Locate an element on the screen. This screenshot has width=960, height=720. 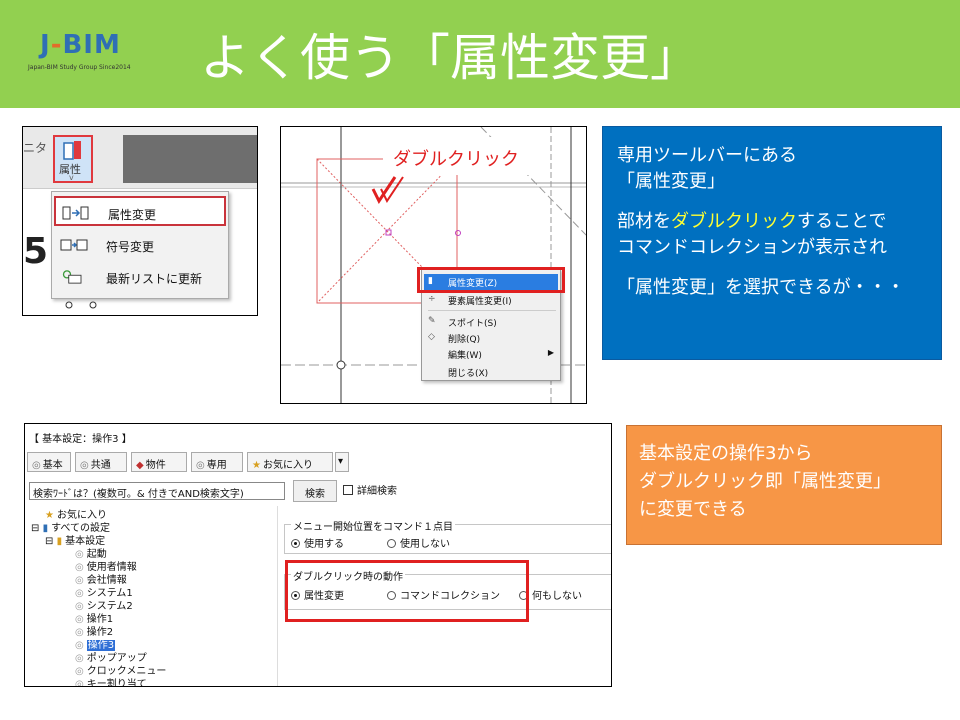
blue-line-5: 「属性変更」を選択できるが・・・ is located at coordinates (761, 287).